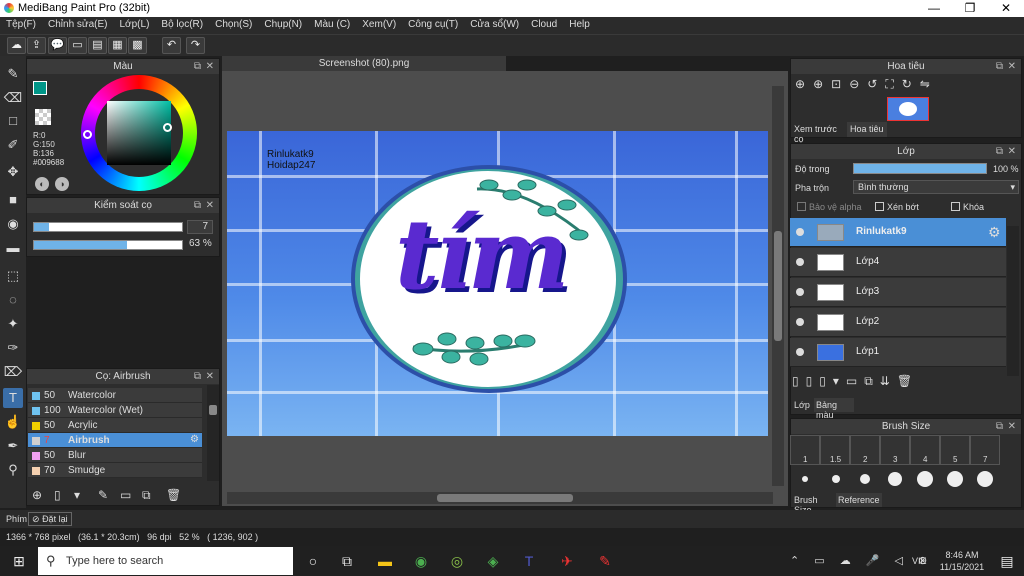 The height and width of the screenshot is (576, 1024). Describe the element at coordinates (13, 300) in the screenshot. I see `lasso-tool-icon: ◌` at that location.